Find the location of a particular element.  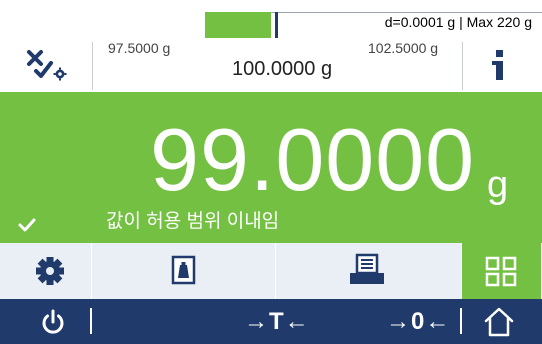

info-icon is located at coordinates (497, 65).